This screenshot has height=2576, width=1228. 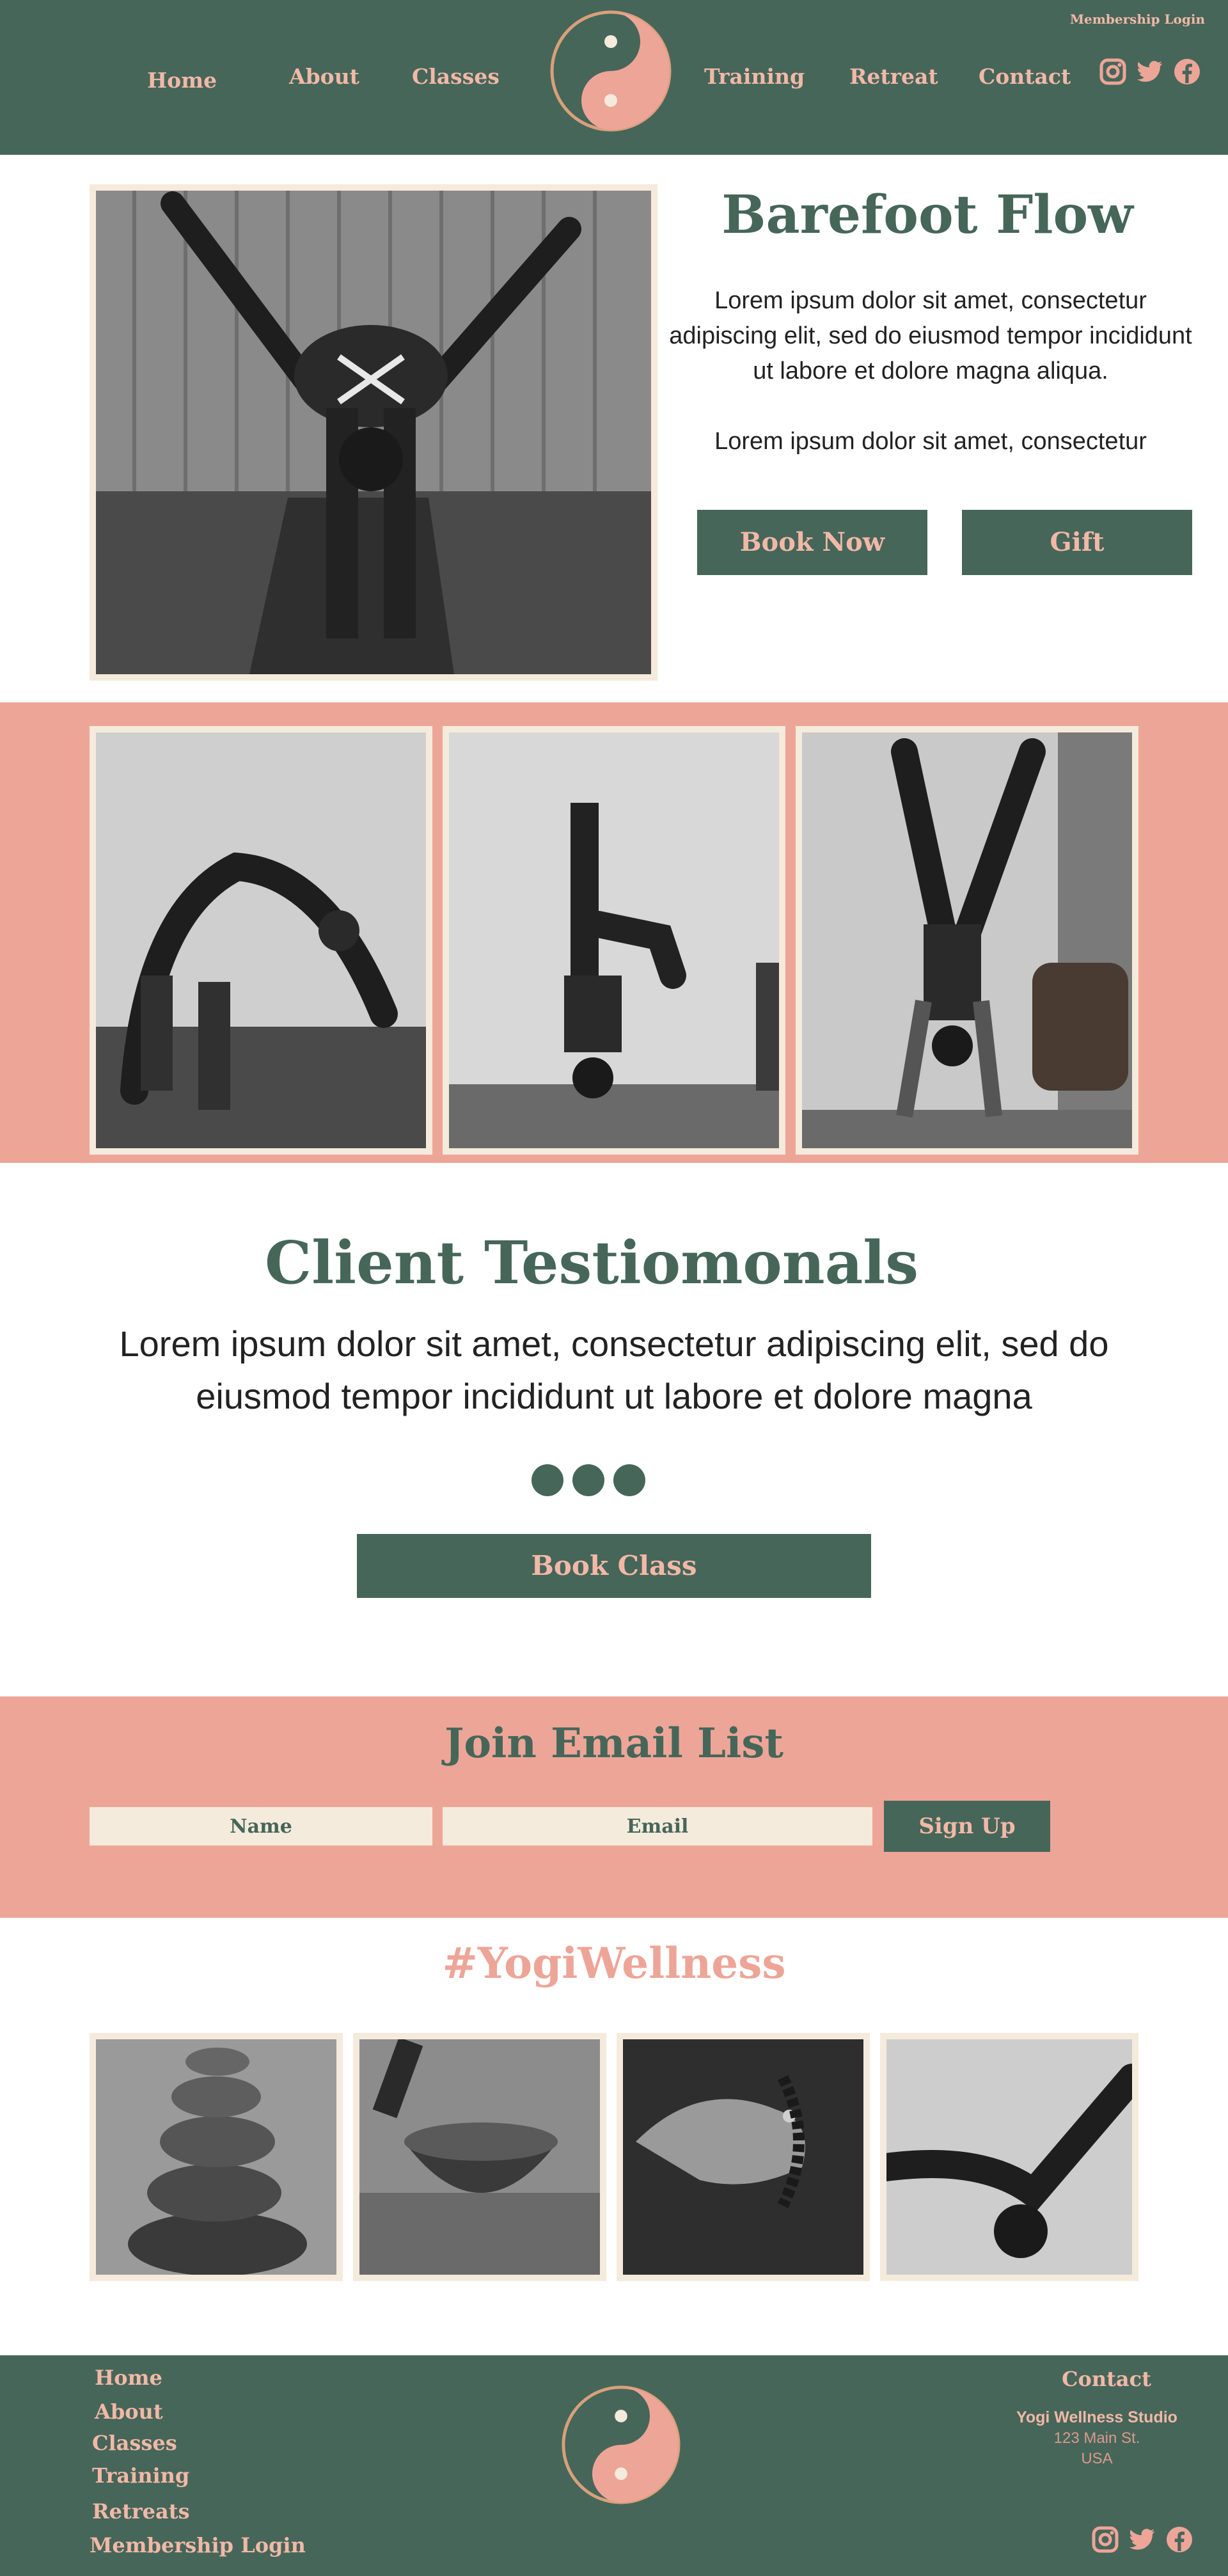 I want to click on footer-yin-yang-icon, so click(x=621, y=2445).